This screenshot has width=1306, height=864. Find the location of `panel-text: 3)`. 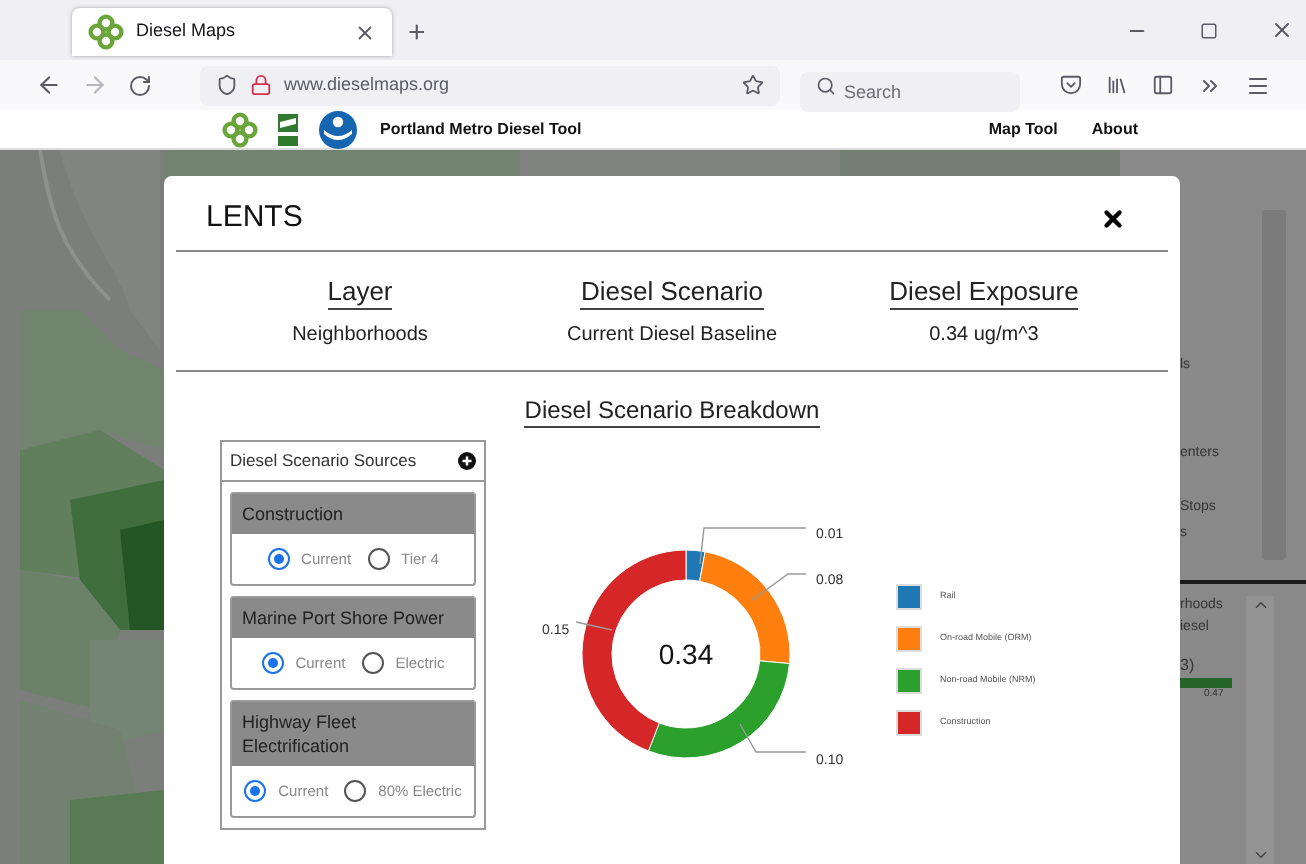

panel-text: 3) is located at coordinates (1188, 666).